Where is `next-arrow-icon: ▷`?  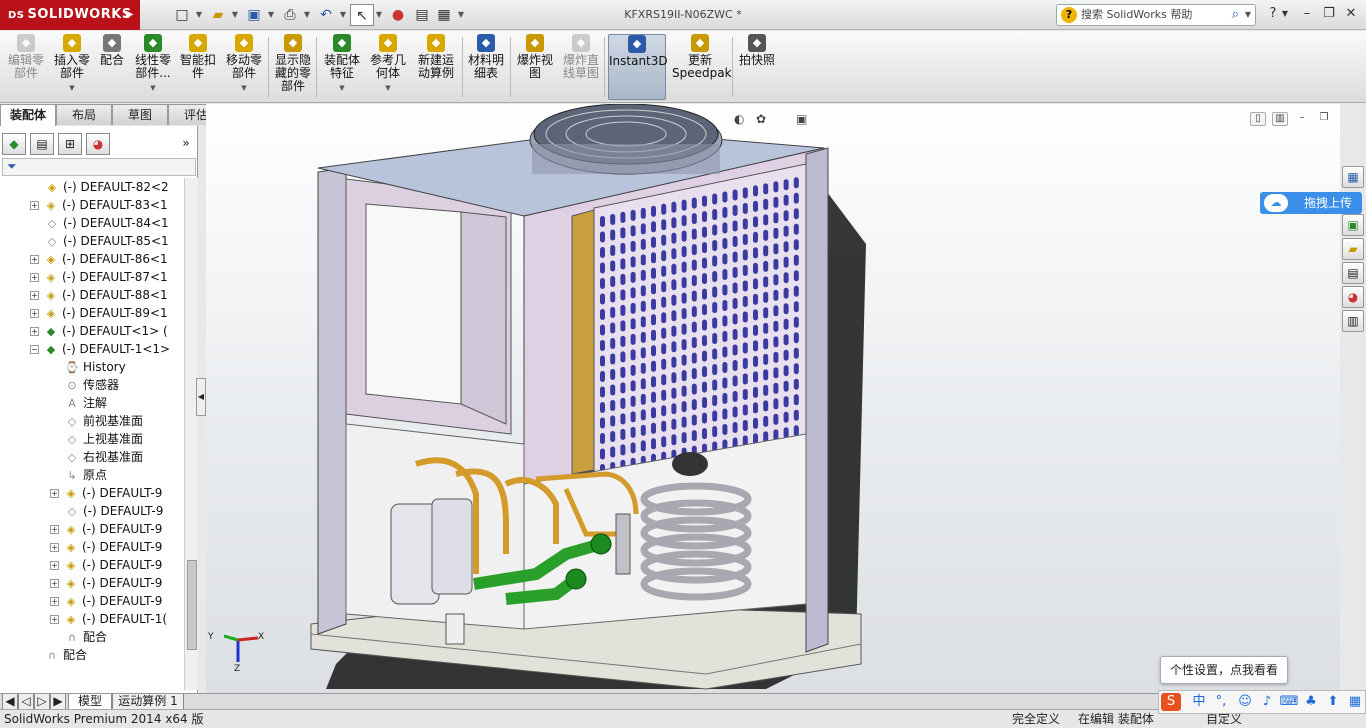 next-arrow-icon: ▷ is located at coordinates (42, 702).